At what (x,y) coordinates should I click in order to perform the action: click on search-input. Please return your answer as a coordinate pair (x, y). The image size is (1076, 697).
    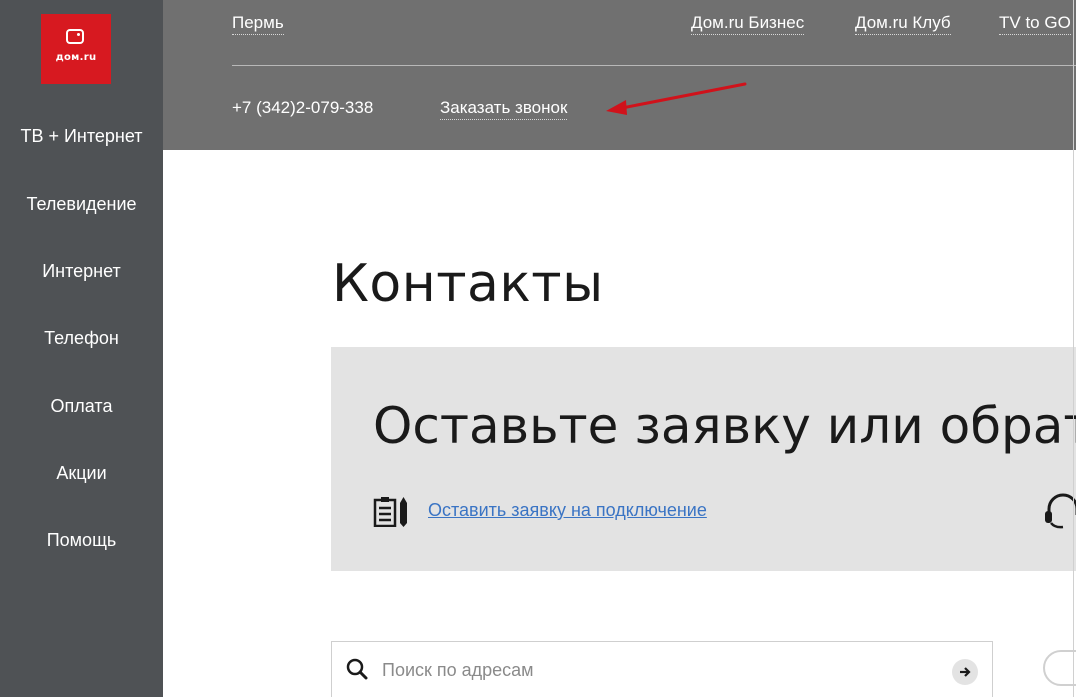
    Looking at the image, I should click on (652, 670).